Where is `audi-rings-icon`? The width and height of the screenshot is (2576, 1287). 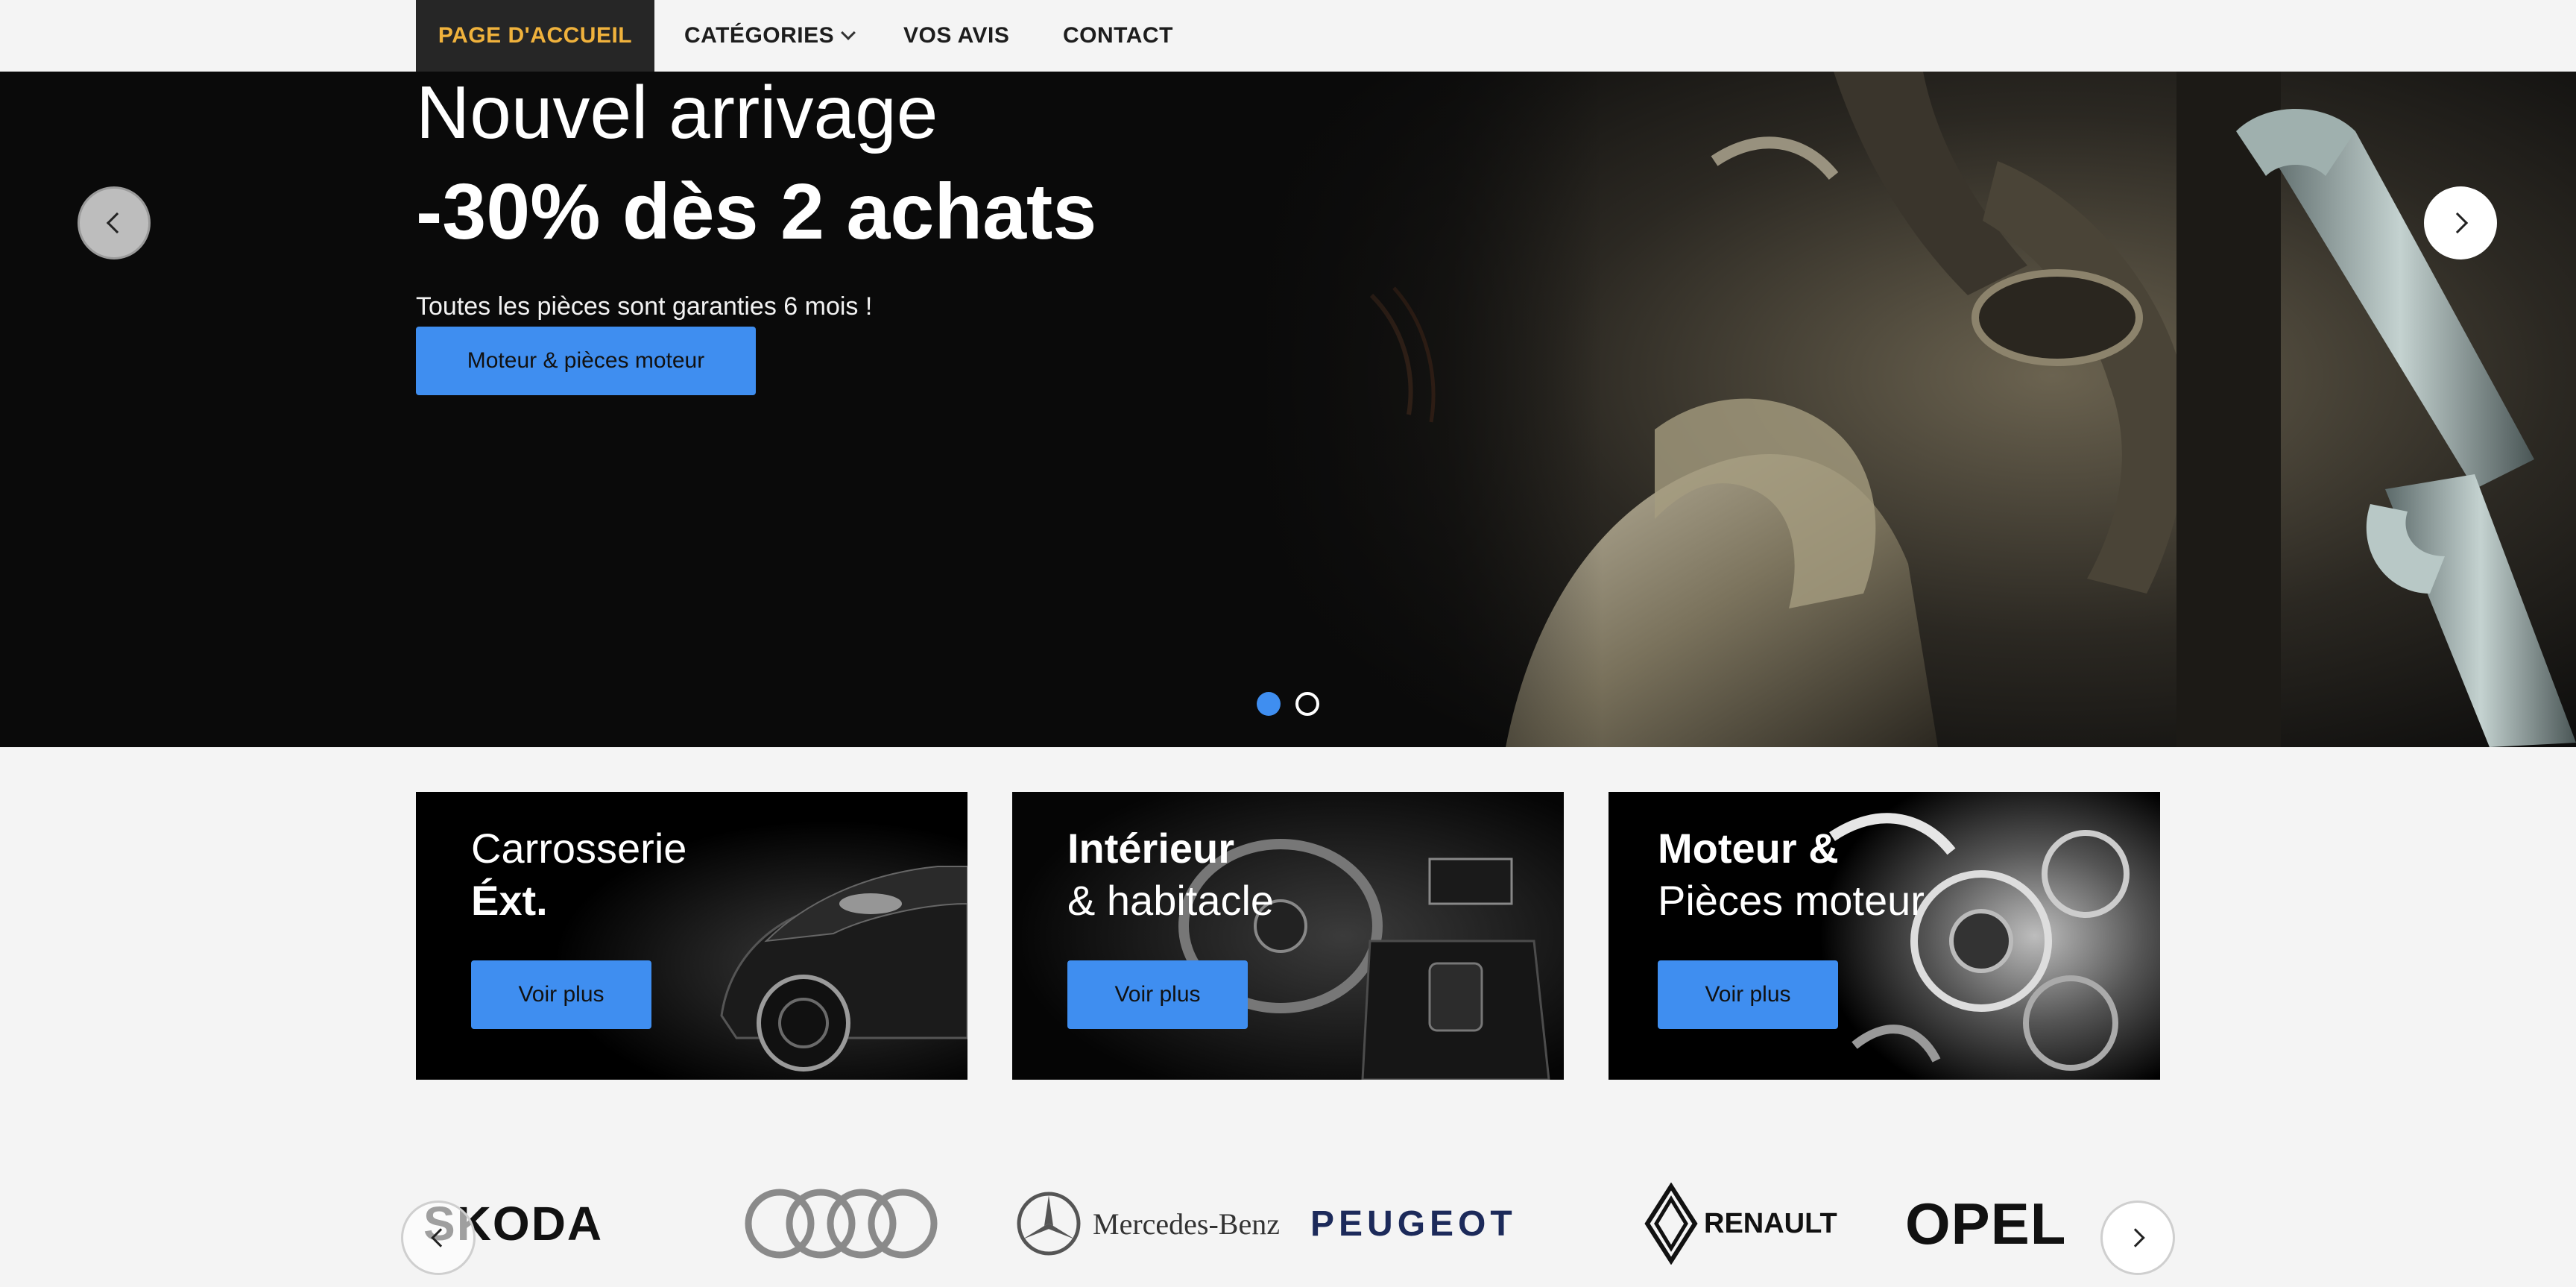
audi-rings-icon is located at coordinates (841, 1224).